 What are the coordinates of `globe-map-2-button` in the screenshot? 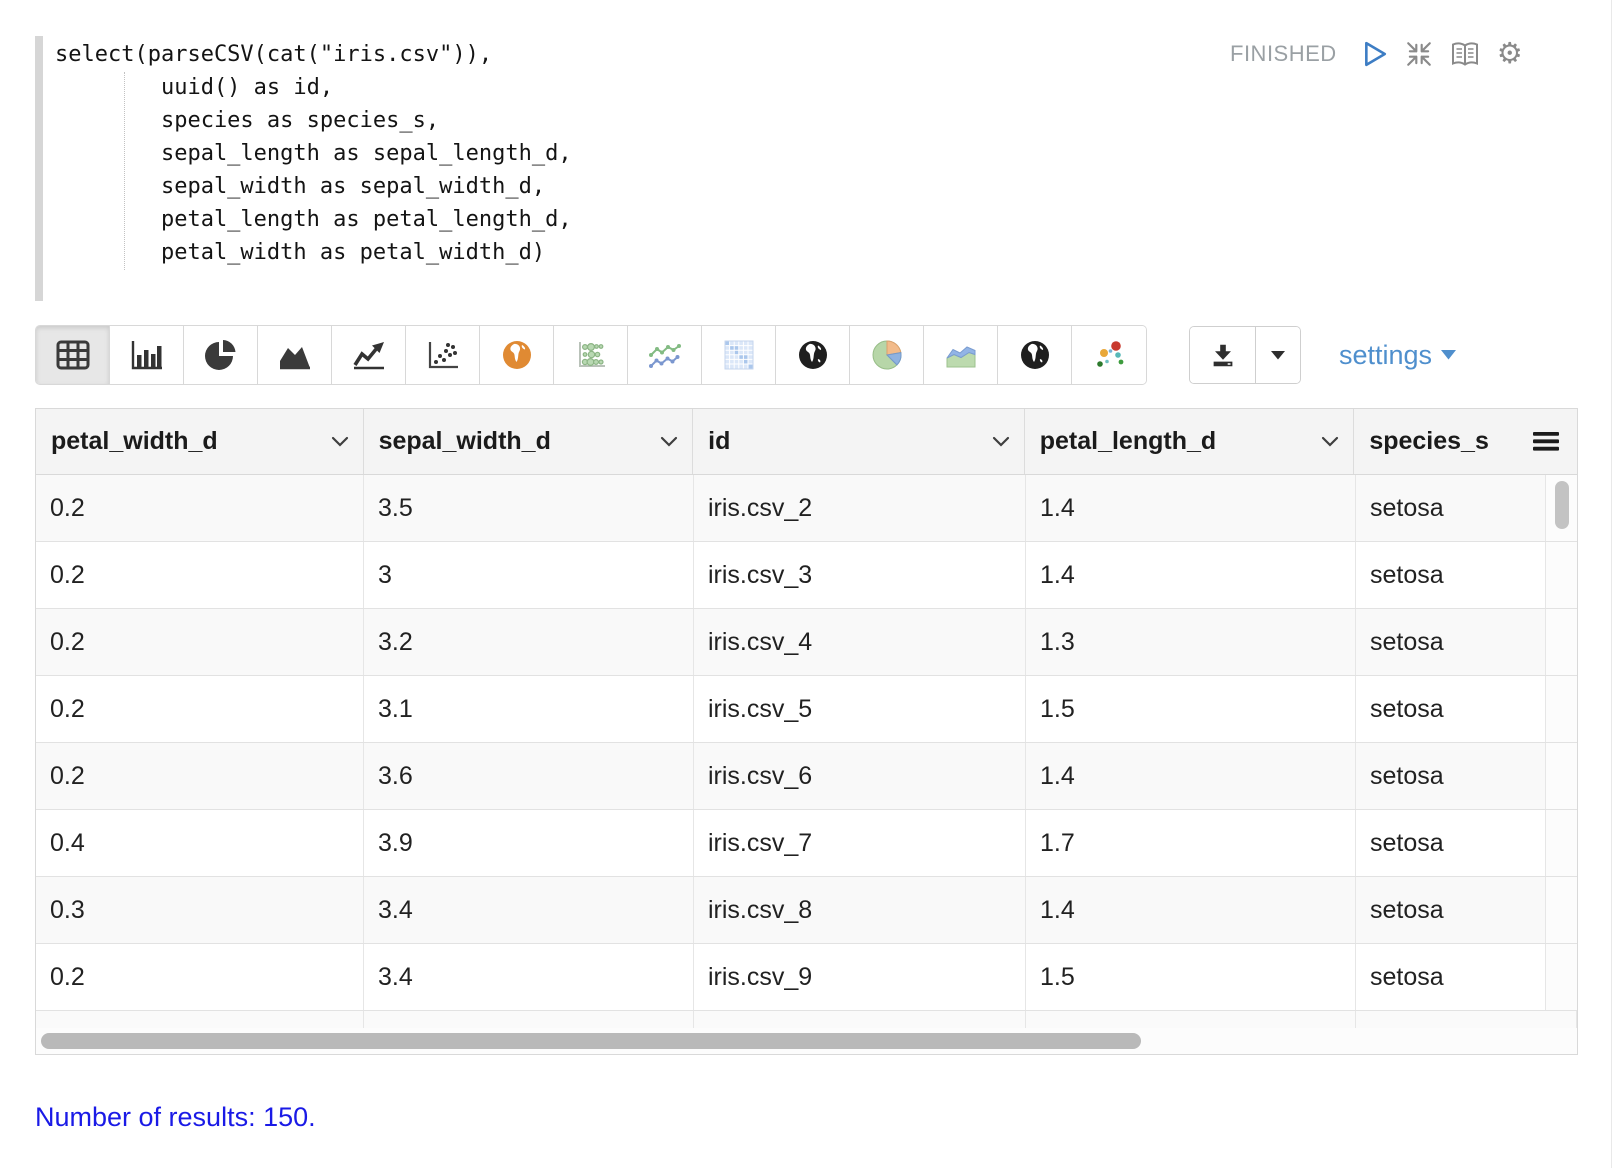 It's located at (1035, 355).